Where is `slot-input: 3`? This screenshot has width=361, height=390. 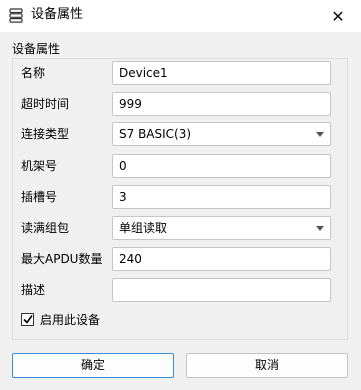
slot-input: 3 is located at coordinates (221, 197).